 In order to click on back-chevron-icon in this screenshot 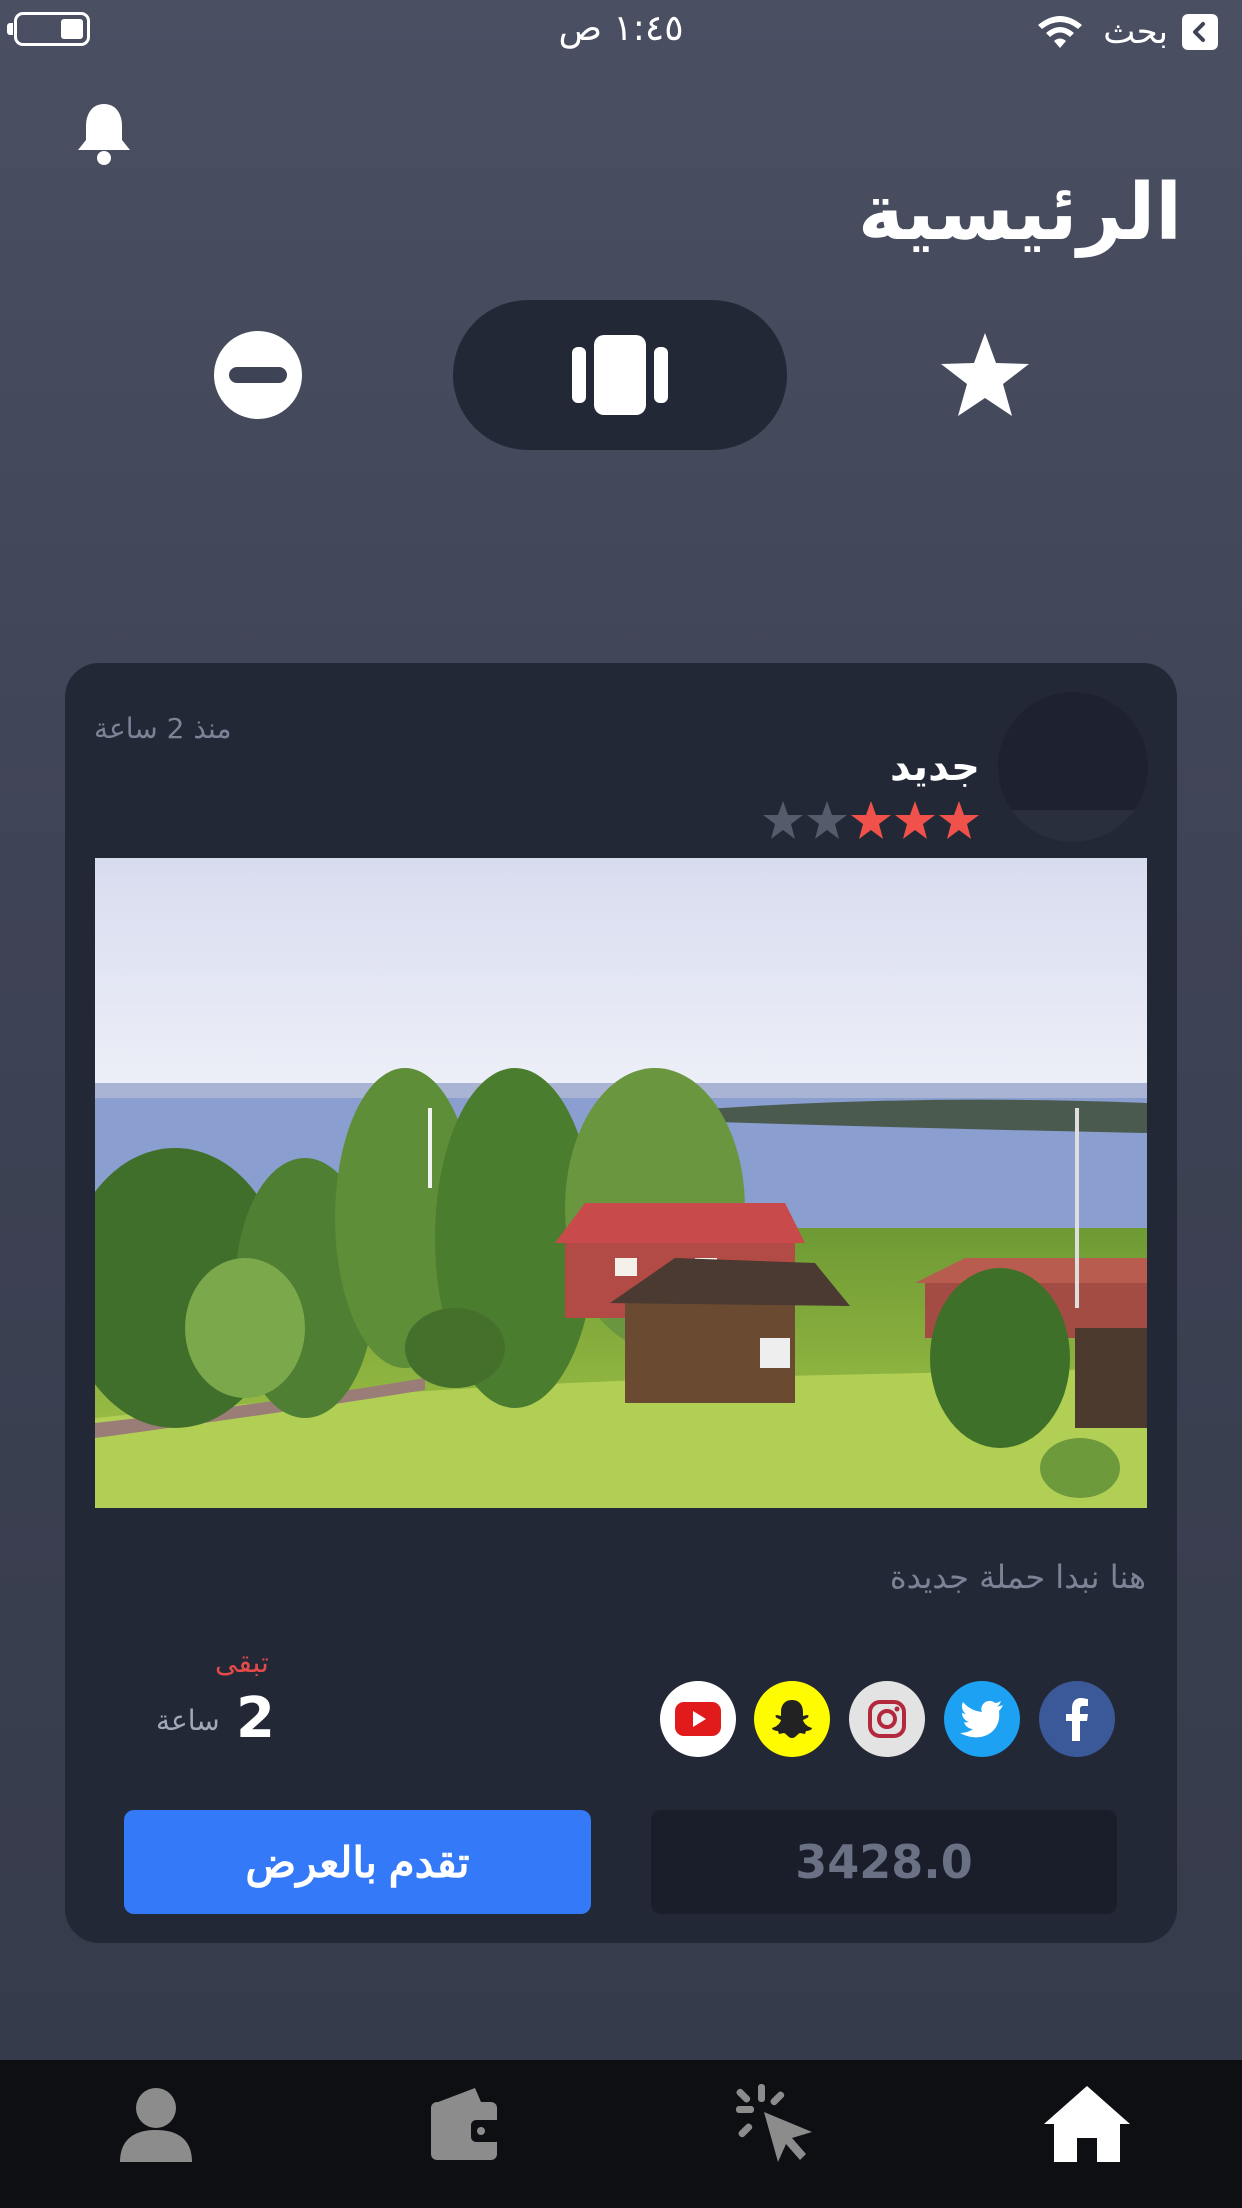, I will do `click(1200, 32)`.